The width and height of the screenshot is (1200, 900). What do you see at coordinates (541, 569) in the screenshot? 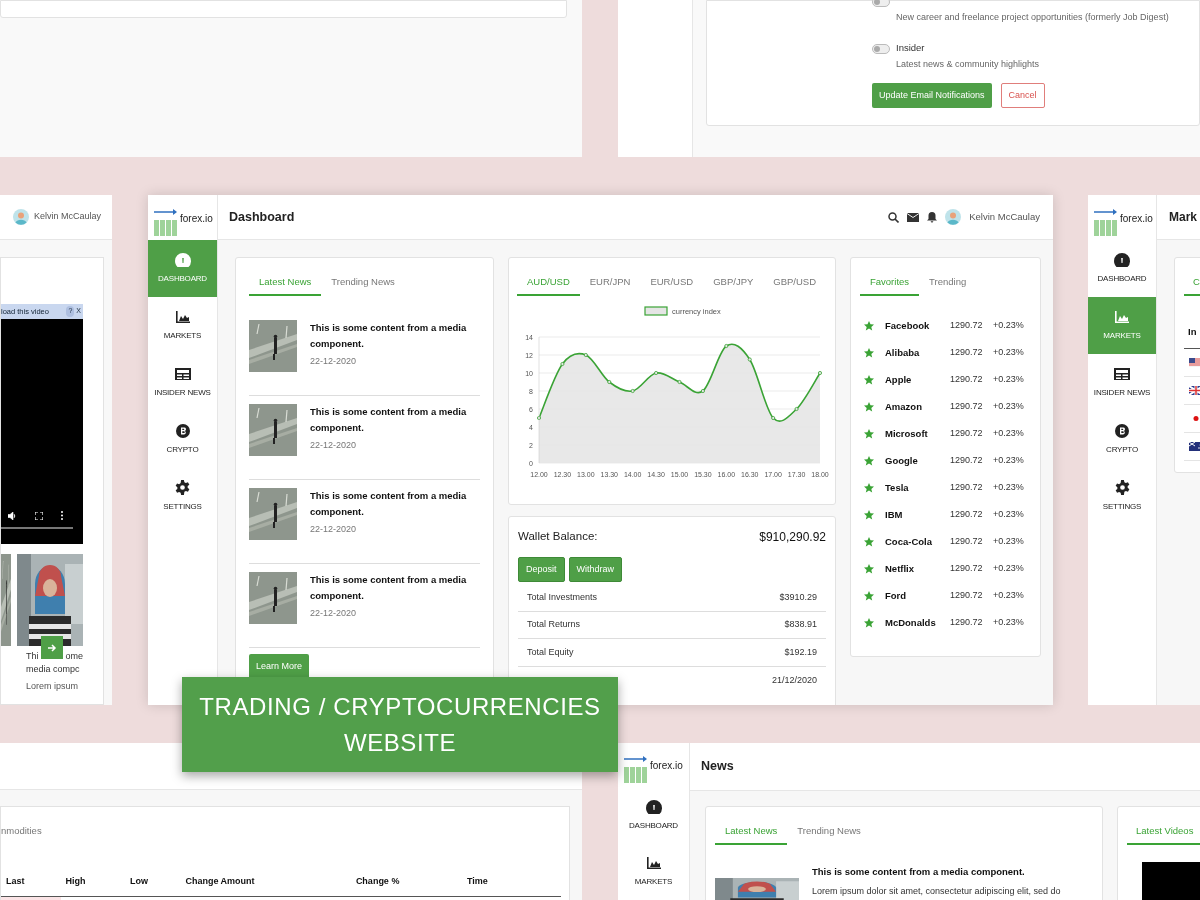
I see `deposit-button: Deposit` at bounding box center [541, 569].